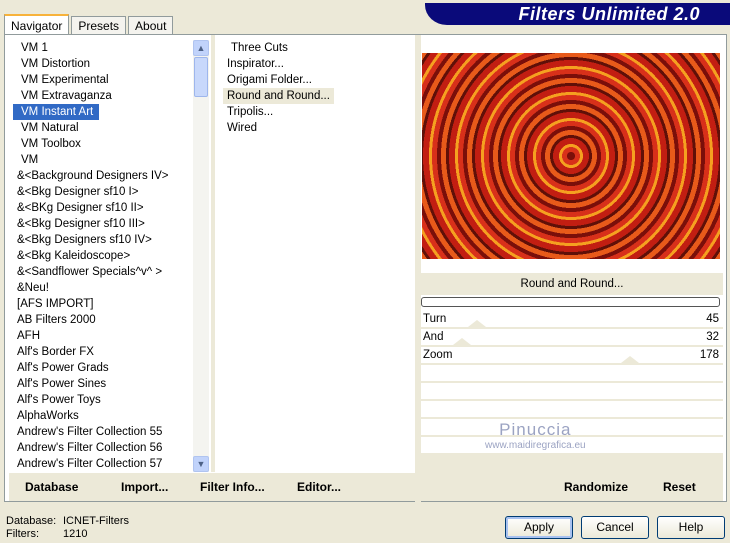  I want to click on category-item: AB Filters 2000, so click(100, 320).